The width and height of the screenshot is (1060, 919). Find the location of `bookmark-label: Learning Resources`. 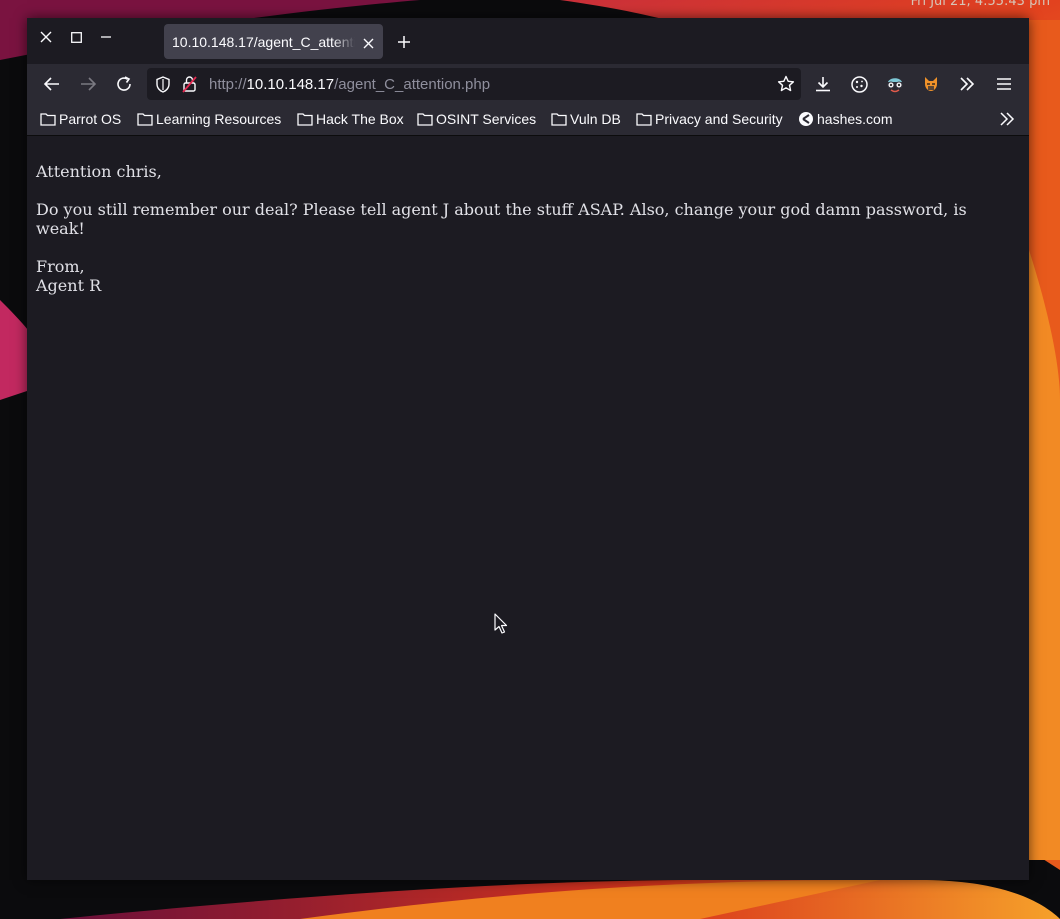

bookmark-label: Learning Resources is located at coordinates (219, 119).